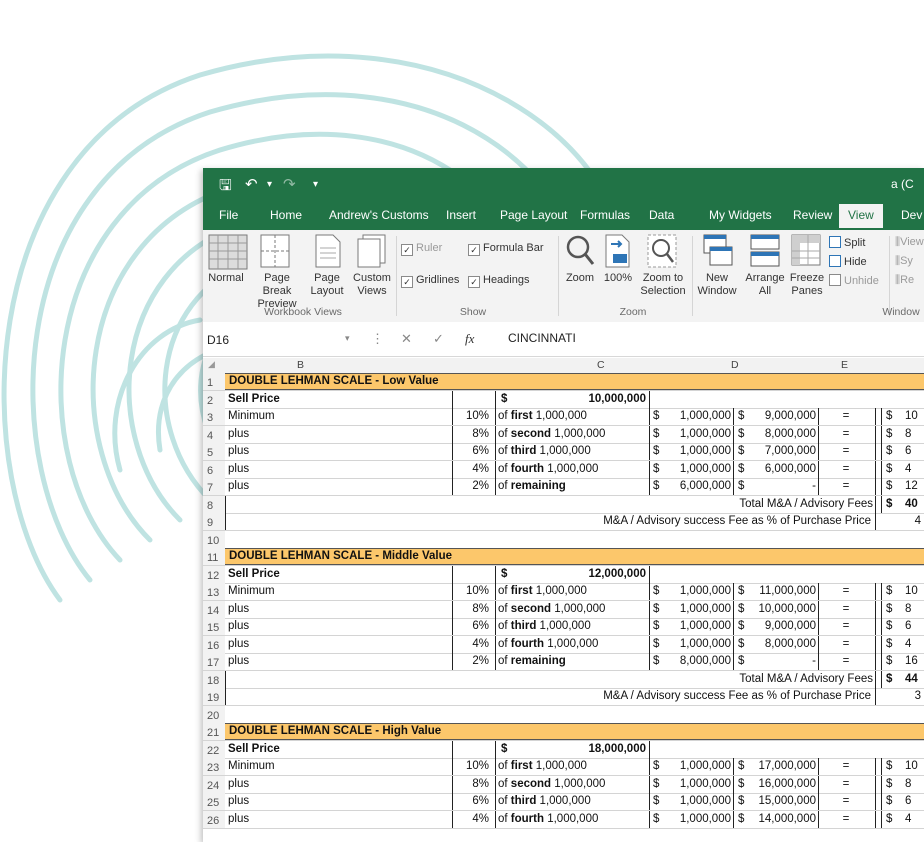  What do you see at coordinates (269, 184) in the screenshot?
I see `undo-dropdown-icon: ▾` at bounding box center [269, 184].